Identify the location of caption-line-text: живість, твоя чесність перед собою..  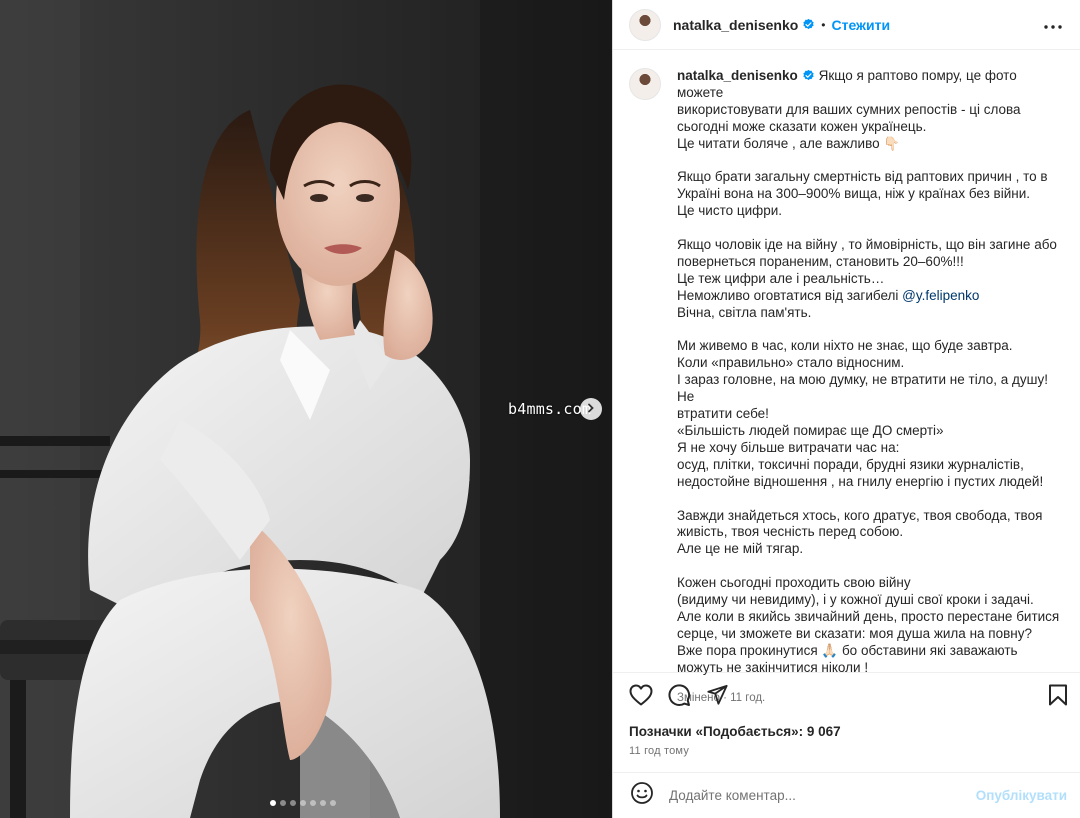
(790, 532).